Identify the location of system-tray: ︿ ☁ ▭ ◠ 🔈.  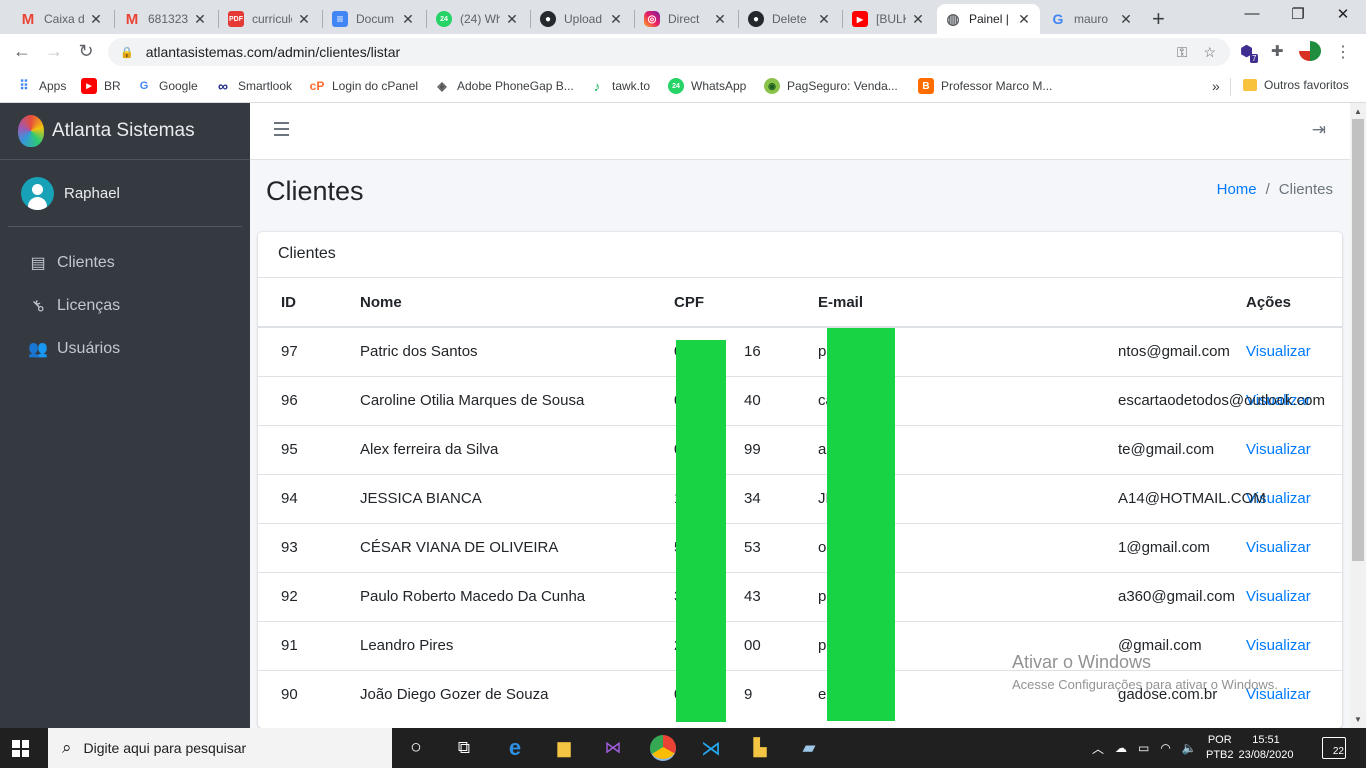
(1144, 748).